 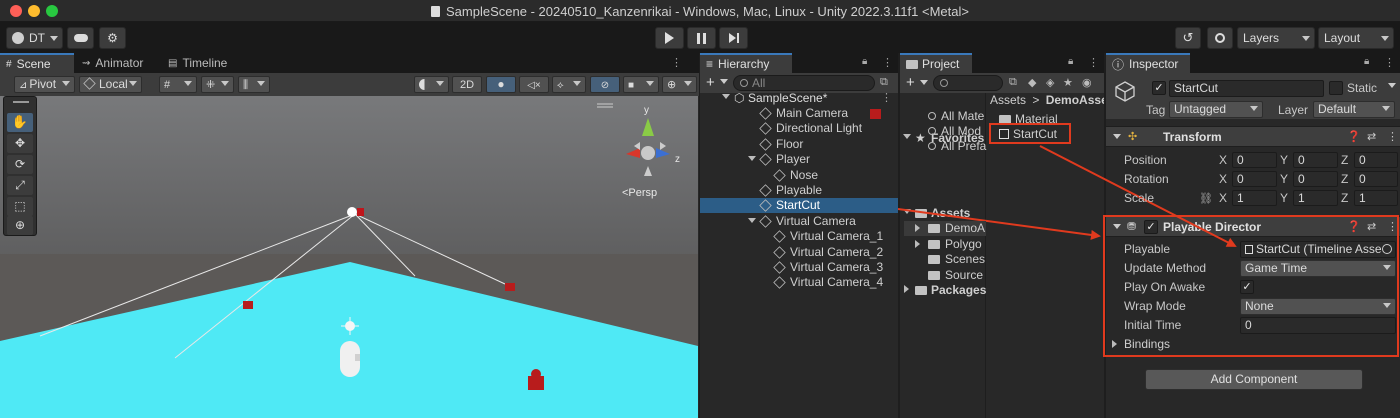 What do you see at coordinates (799, 221) in the screenshot?
I see `hierarchy-item: Virtual Camera` at bounding box center [799, 221].